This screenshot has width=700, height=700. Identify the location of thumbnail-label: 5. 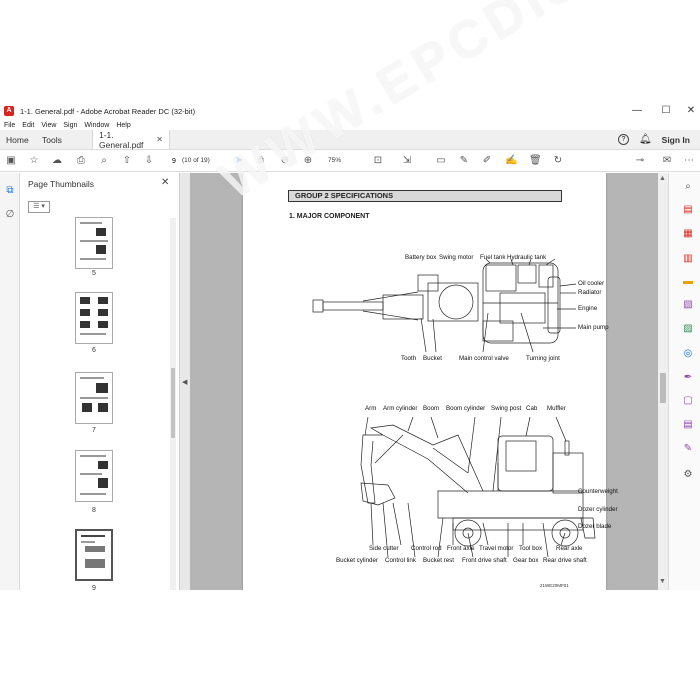
(94, 273).